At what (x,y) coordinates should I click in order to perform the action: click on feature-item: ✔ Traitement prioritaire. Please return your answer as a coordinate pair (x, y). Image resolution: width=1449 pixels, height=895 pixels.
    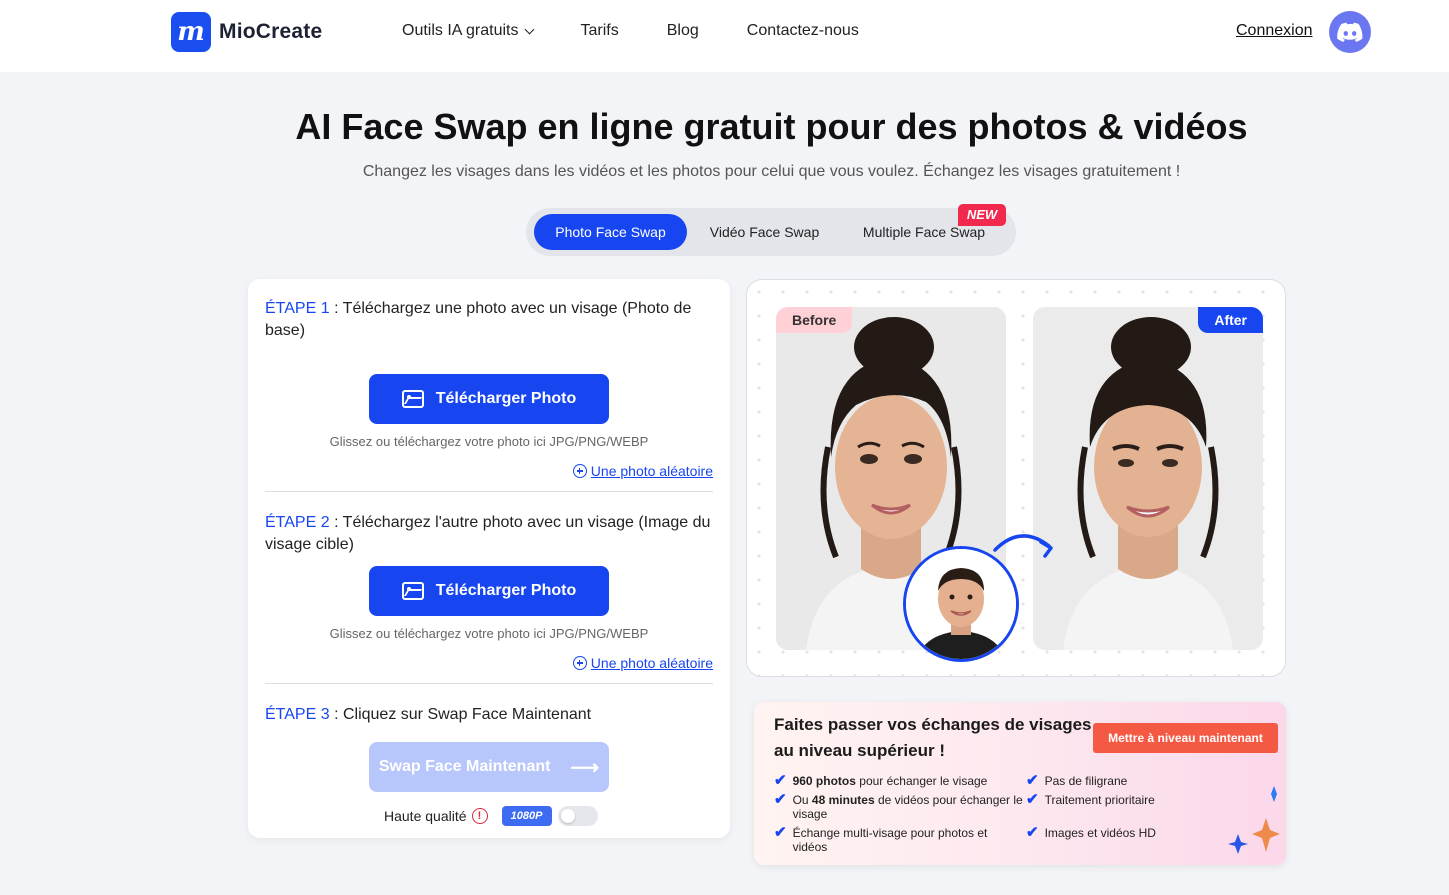
    Looking at the image, I should click on (1090, 799).